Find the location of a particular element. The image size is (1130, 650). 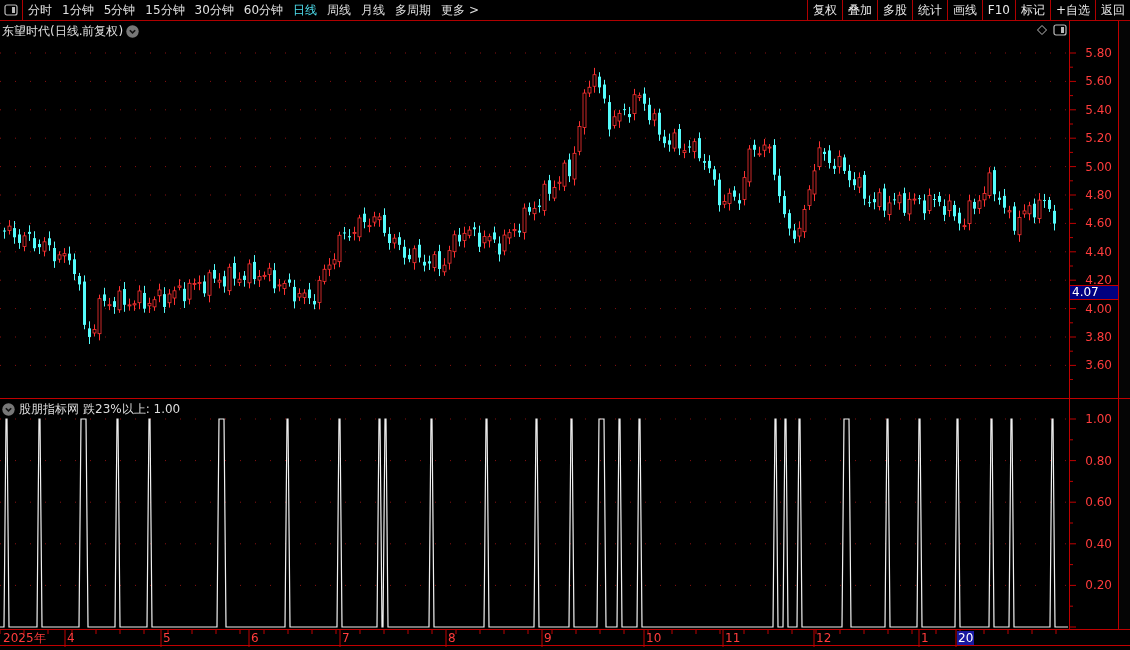

period-tab: 30分钟 is located at coordinates (214, 10).